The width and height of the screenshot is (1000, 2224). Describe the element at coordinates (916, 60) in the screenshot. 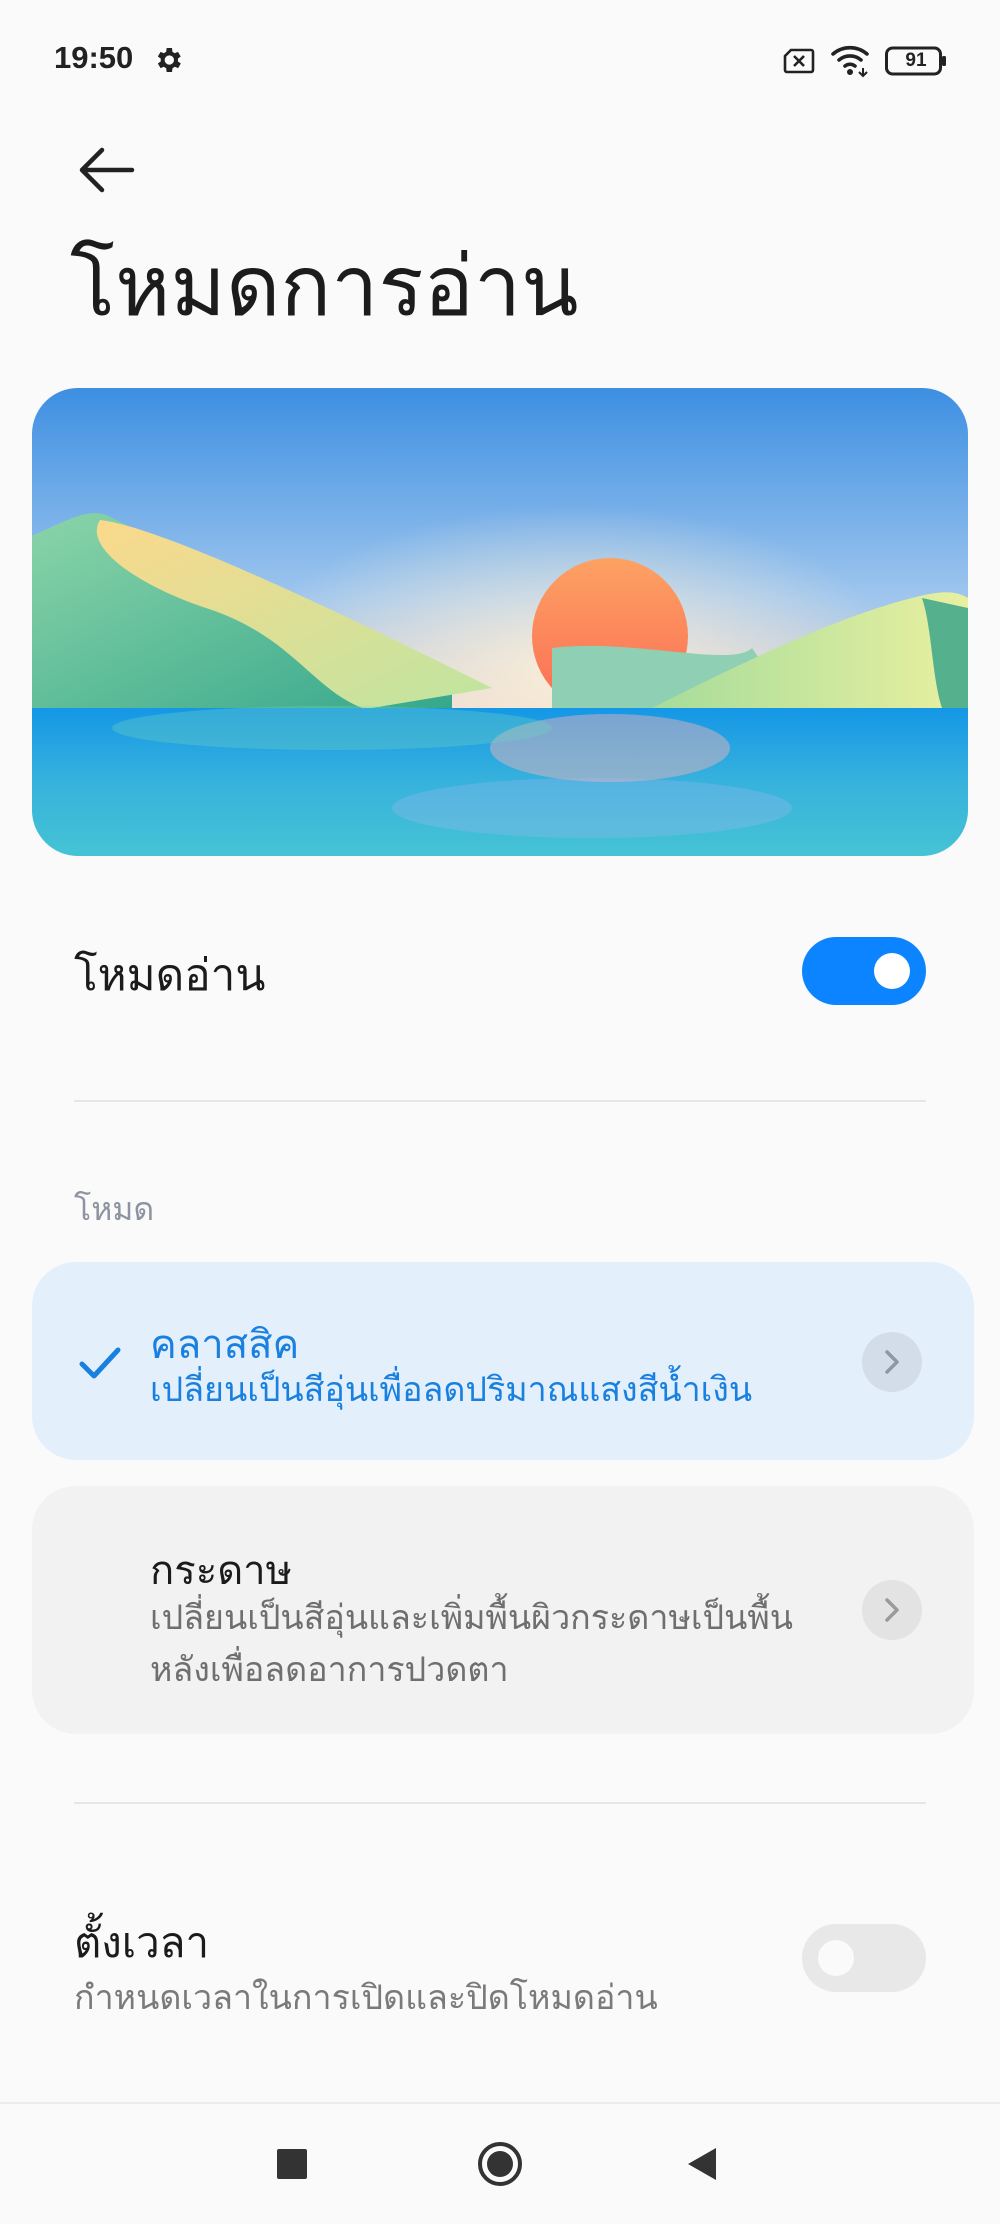

I see `battery-level: 91` at that location.